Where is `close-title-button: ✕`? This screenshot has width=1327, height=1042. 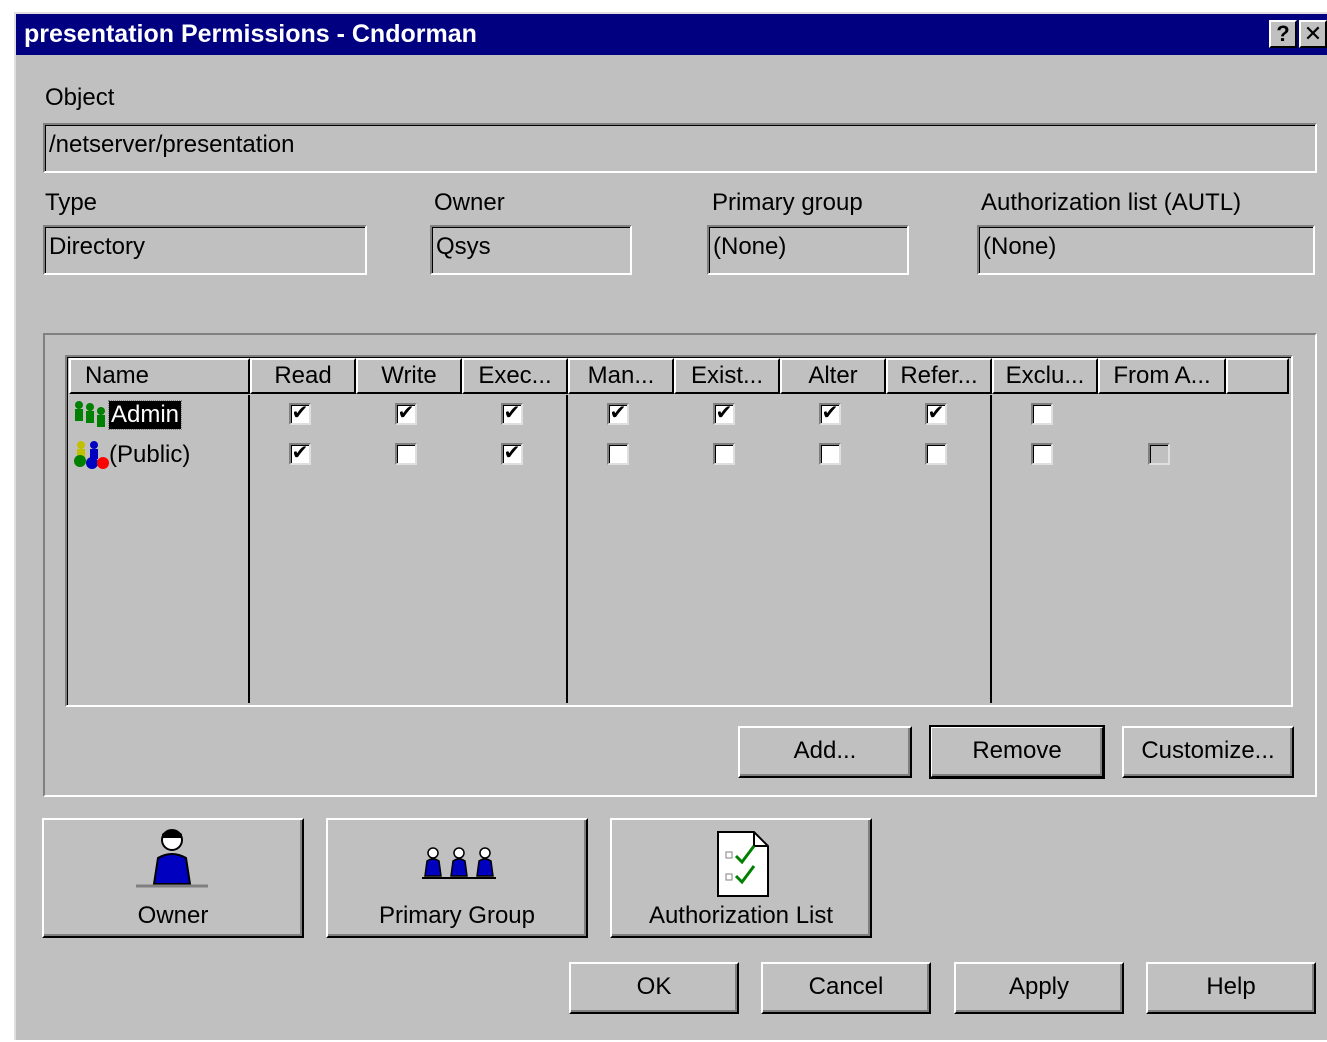 close-title-button: ✕ is located at coordinates (1313, 34).